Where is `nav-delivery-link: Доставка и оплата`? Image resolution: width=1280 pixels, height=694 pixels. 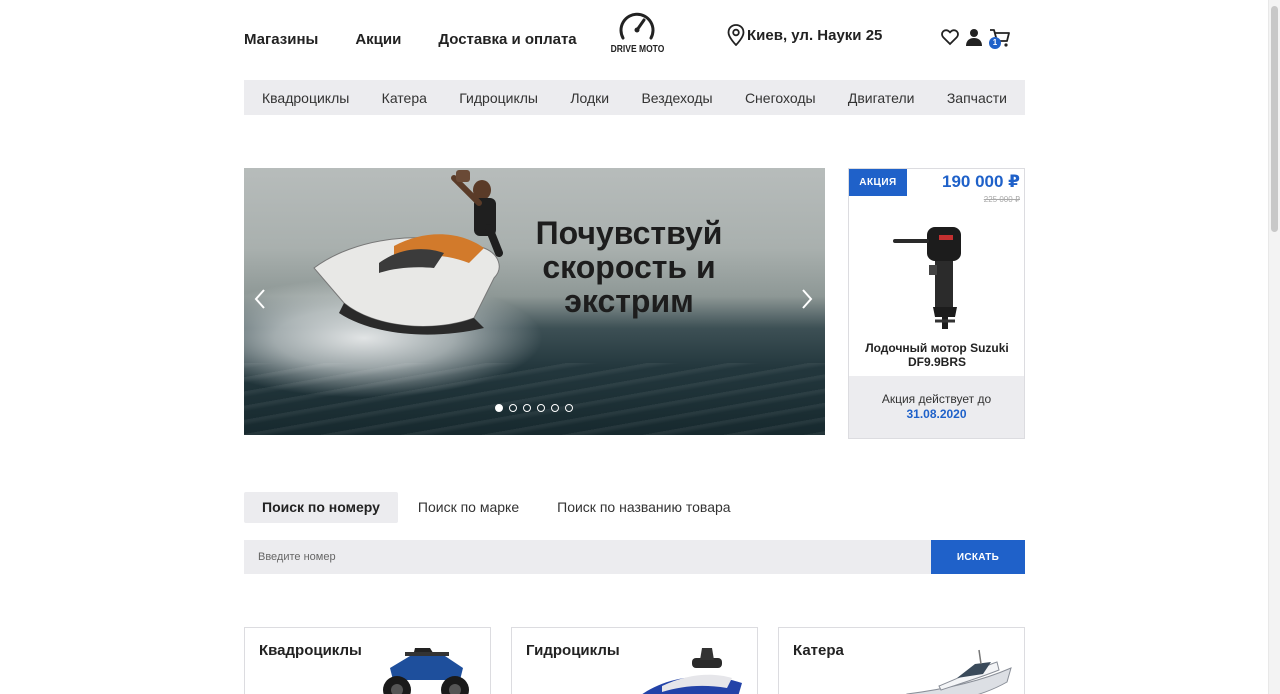 nav-delivery-link: Доставка и оплата is located at coordinates (507, 39).